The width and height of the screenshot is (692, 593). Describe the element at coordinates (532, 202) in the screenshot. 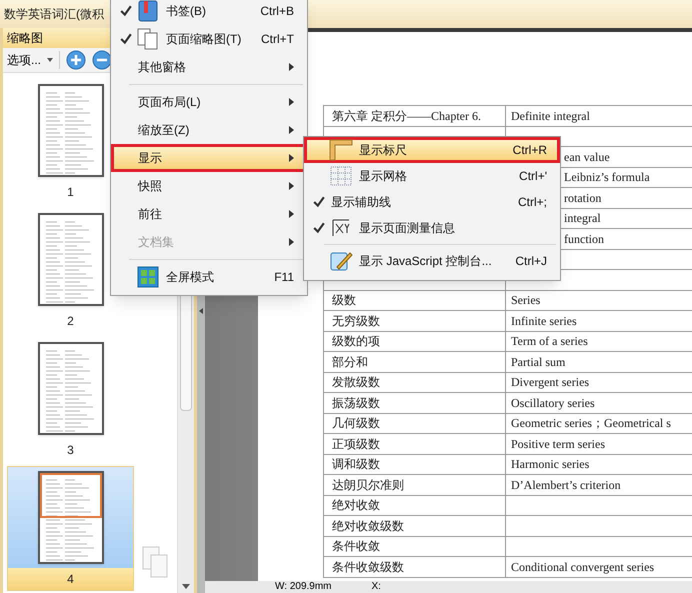

I see `shortcut-label: Ctrl+;` at that location.